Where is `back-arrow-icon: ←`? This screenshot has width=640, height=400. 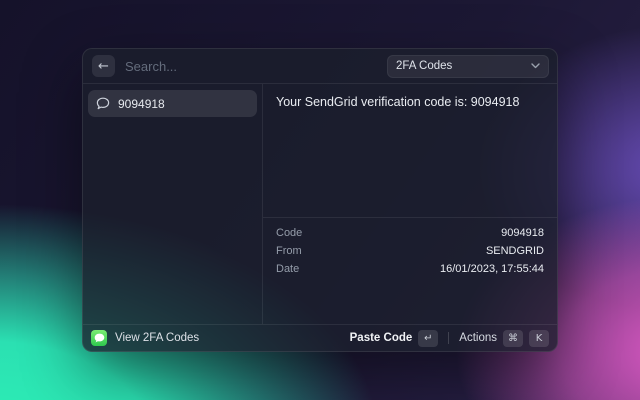 back-arrow-icon: ← is located at coordinates (103, 66).